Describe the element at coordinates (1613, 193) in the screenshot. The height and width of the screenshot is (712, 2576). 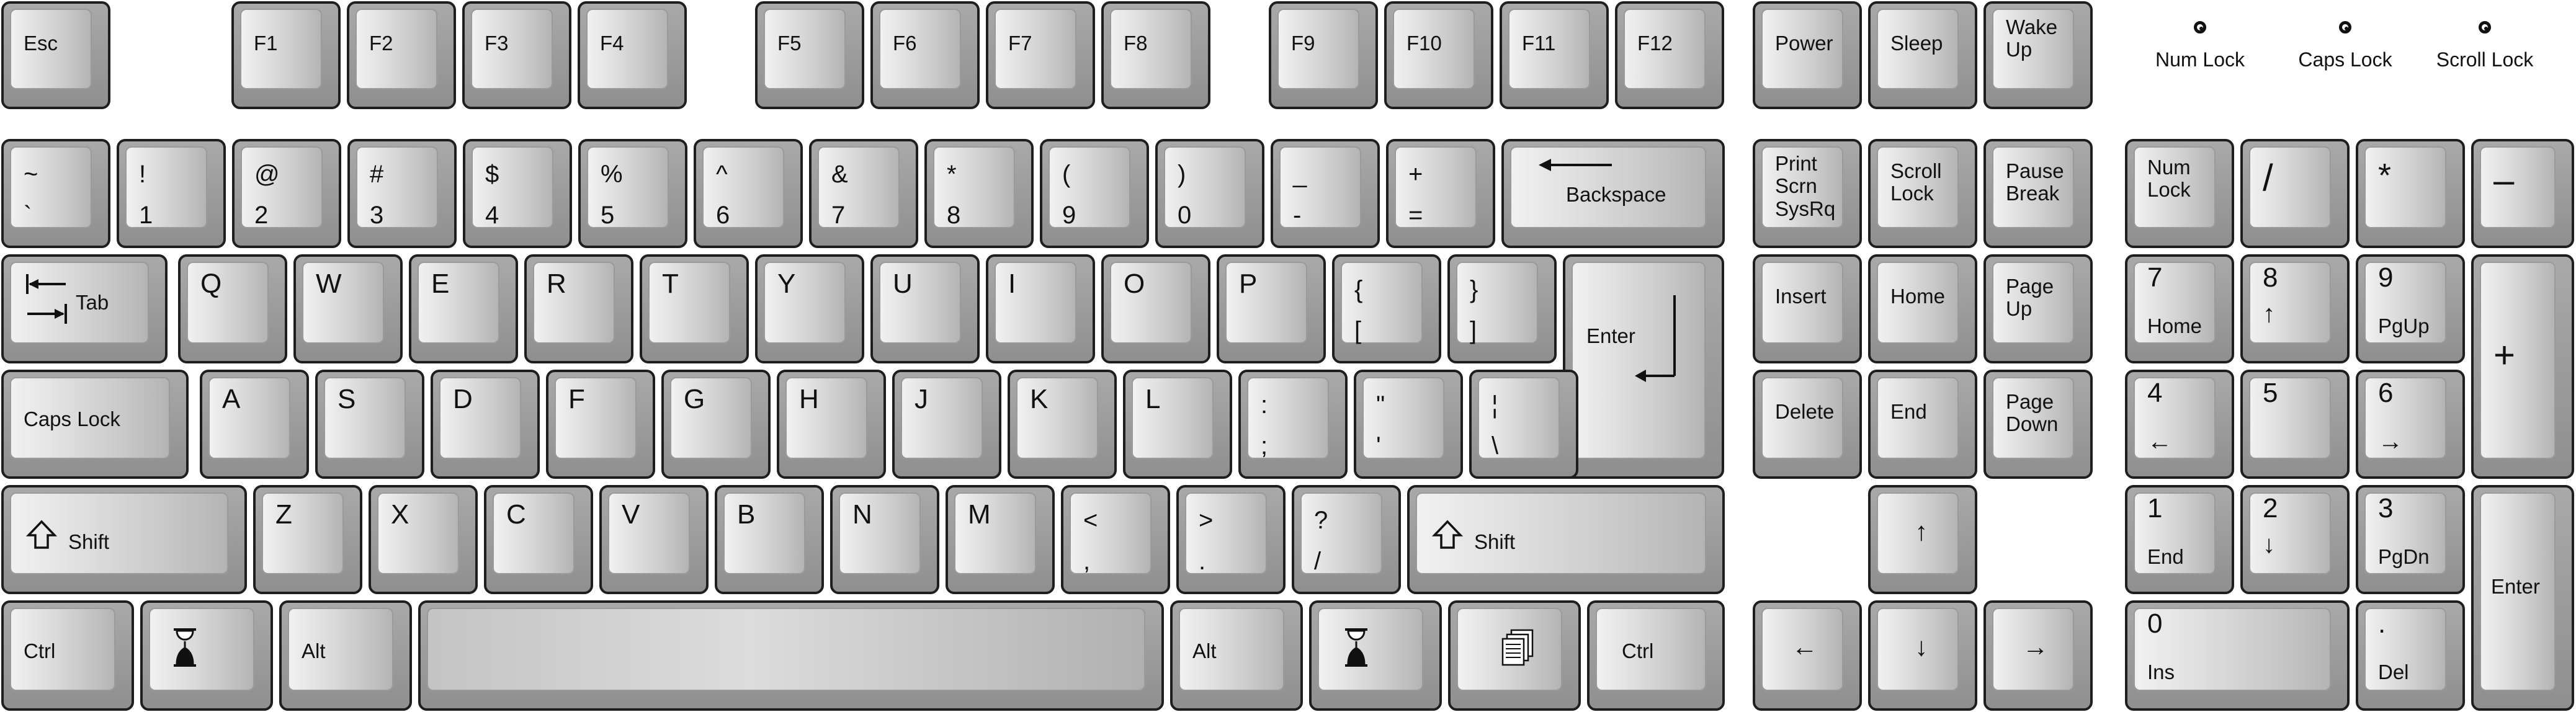
I see `backspace-key: Backspace` at that location.